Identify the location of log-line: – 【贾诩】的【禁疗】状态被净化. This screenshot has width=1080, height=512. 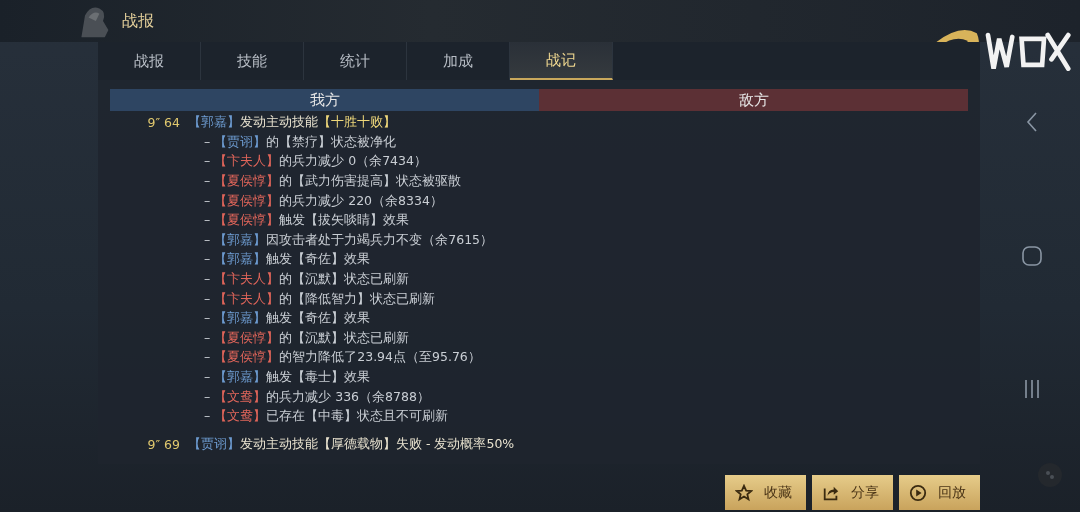
(300, 142).